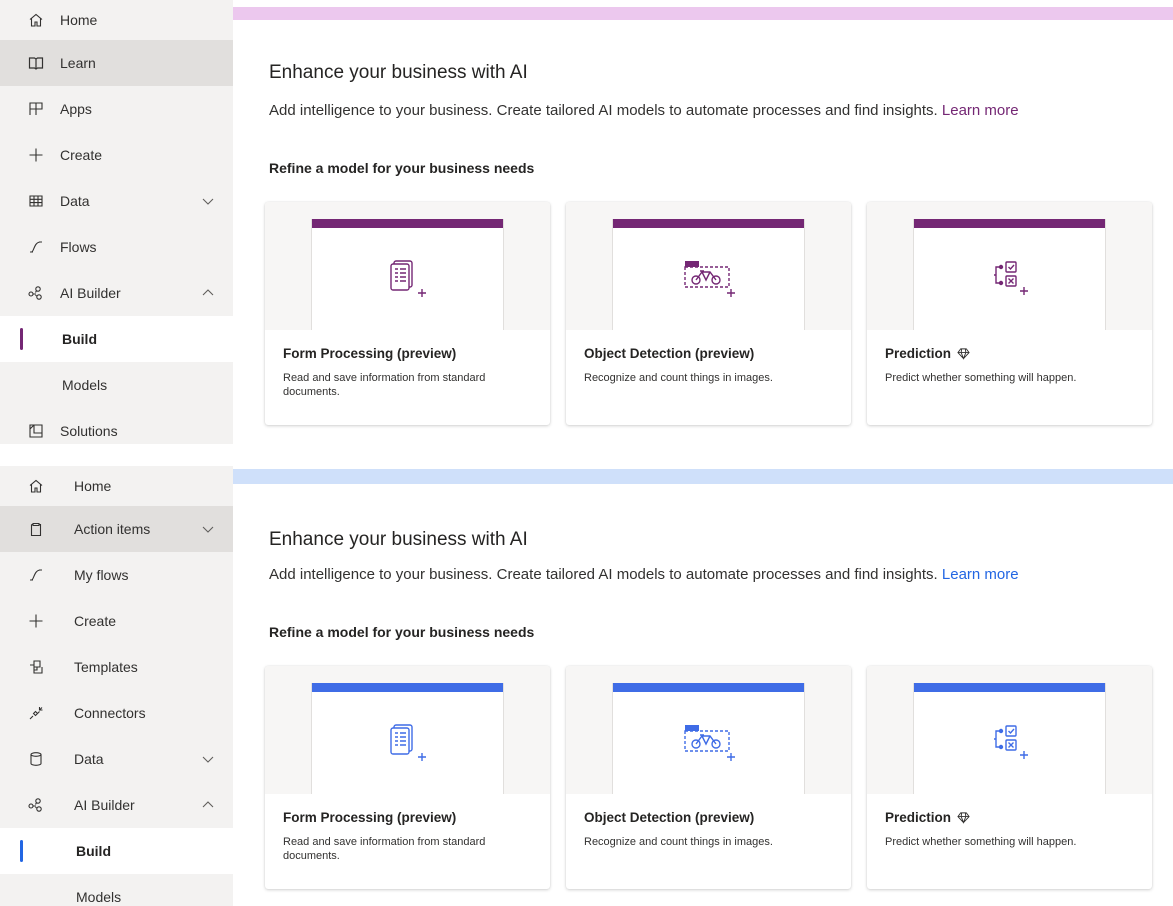 This screenshot has height=906, width=1173. What do you see at coordinates (41, 529) in the screenshot?
I see `clipboard-icon` at bounding box center [41, 529].